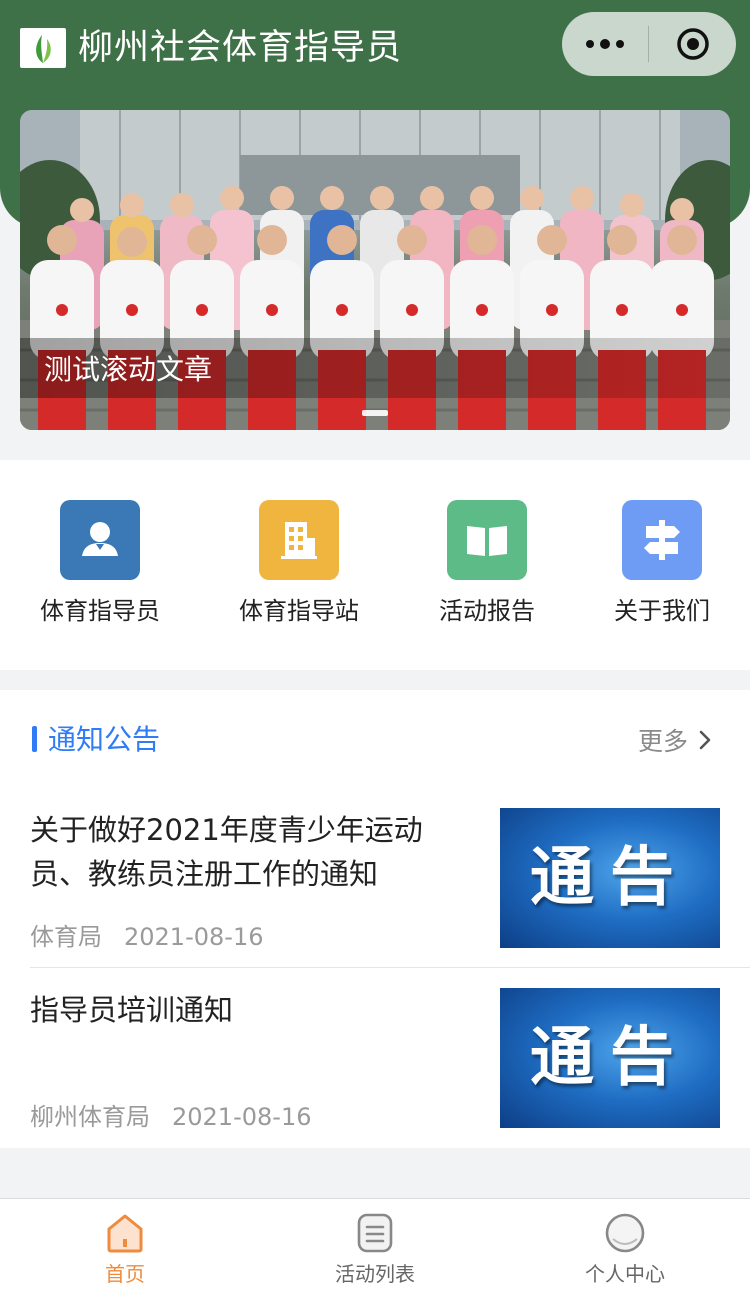 The image size is (750, 1294). Describe the element at coordinates (663, 741) in the screenshot. I see `more-label: 更多` at that location.